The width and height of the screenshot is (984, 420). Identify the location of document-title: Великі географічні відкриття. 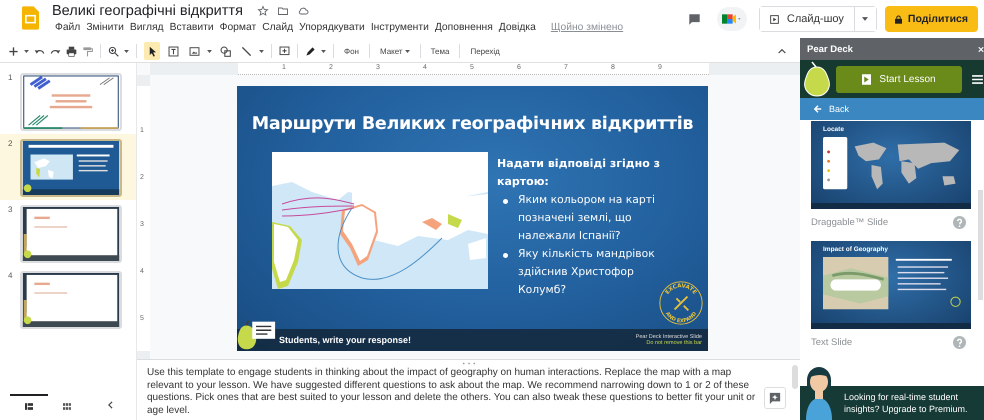
(147, 11).